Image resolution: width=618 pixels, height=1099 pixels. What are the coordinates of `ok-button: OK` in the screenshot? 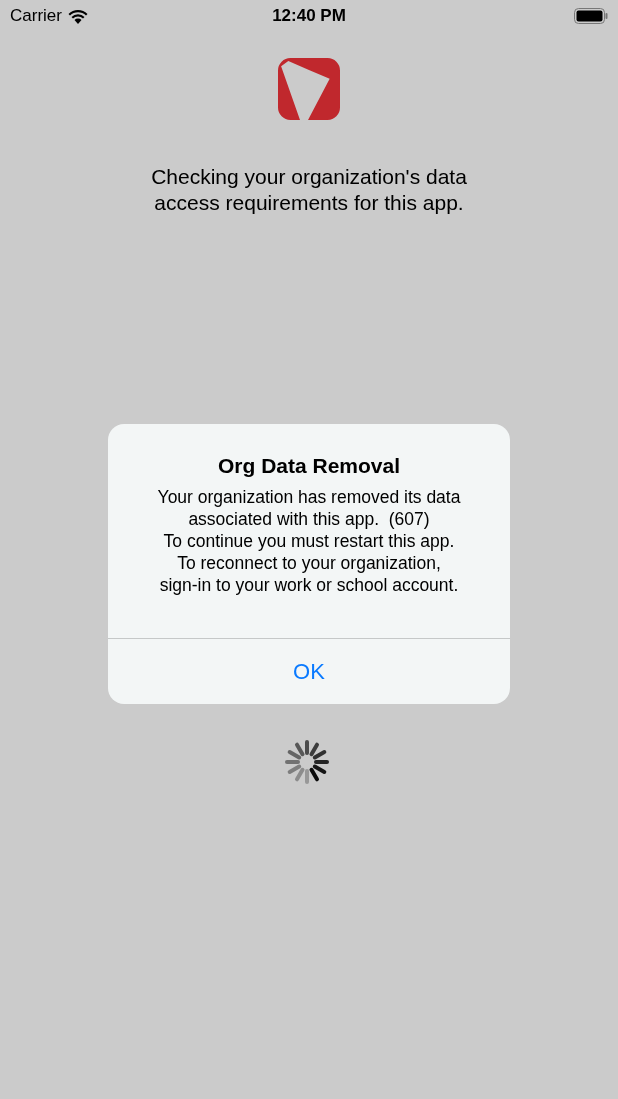 It's located at (309, 671).